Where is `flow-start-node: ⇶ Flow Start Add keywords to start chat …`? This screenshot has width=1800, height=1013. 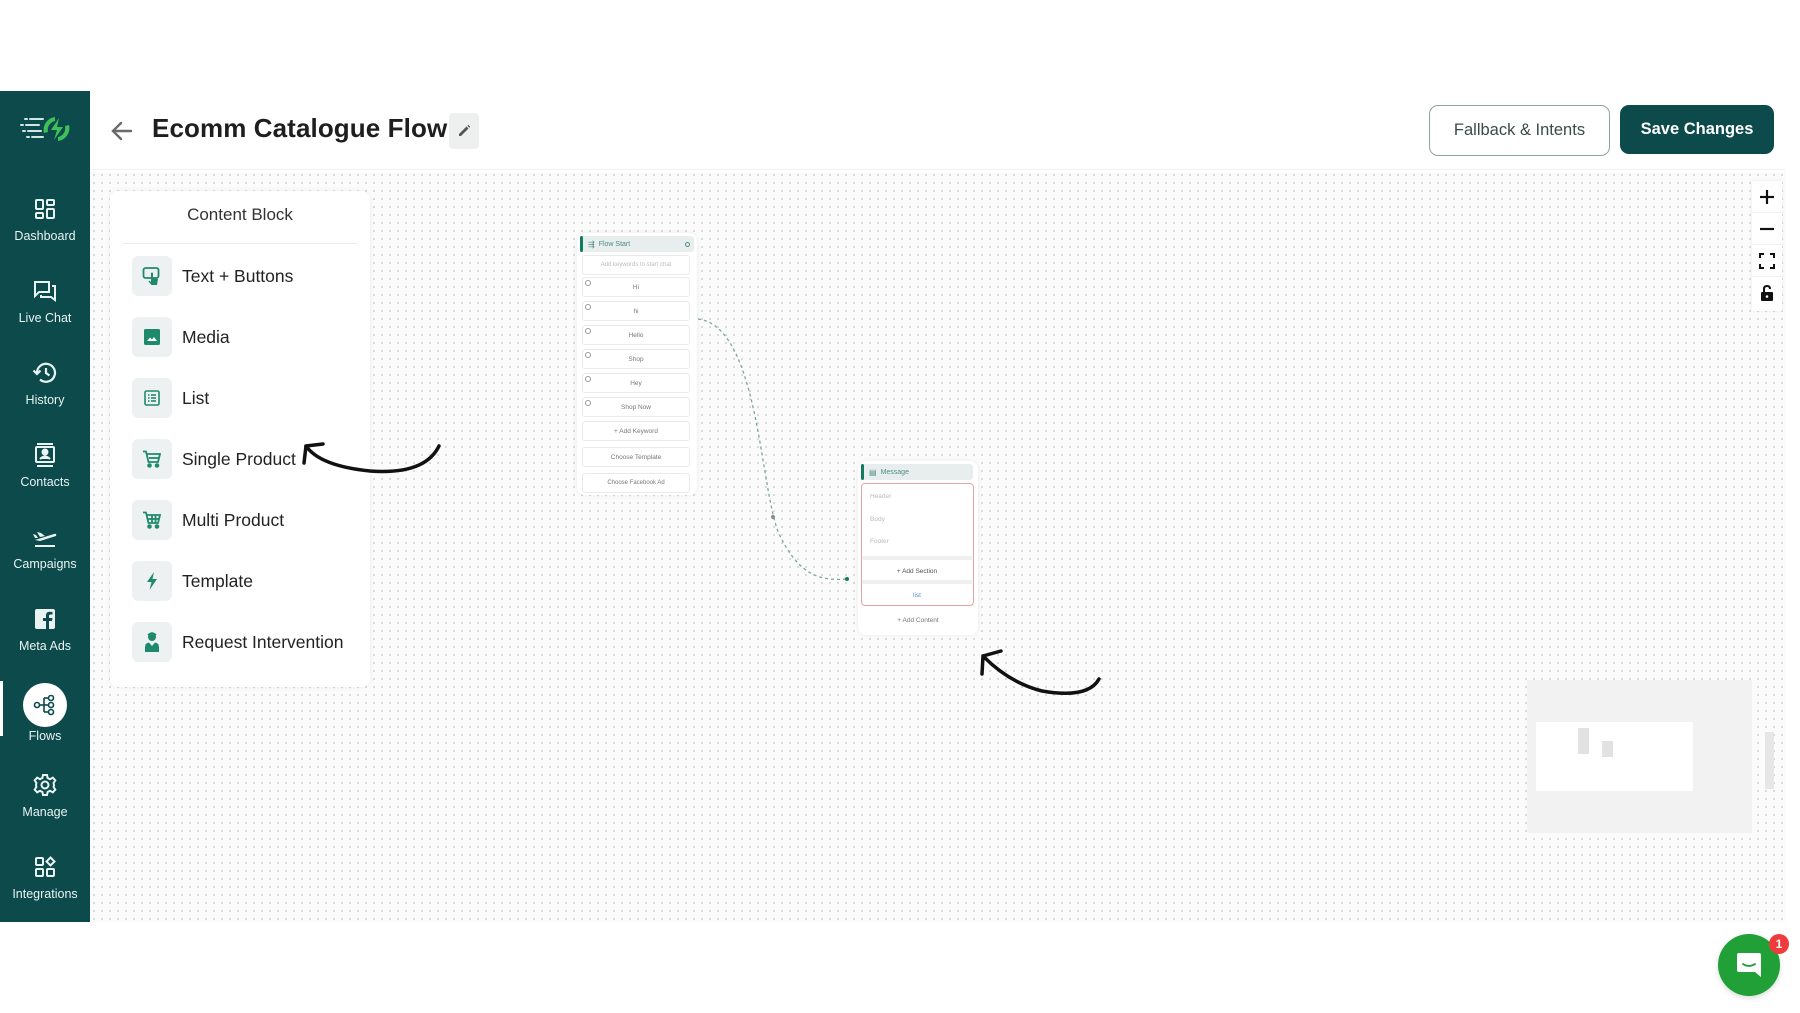
flow-start-node: ⇶ Flow Start Add keywords to start chat … is located at coordinates (637, 364).